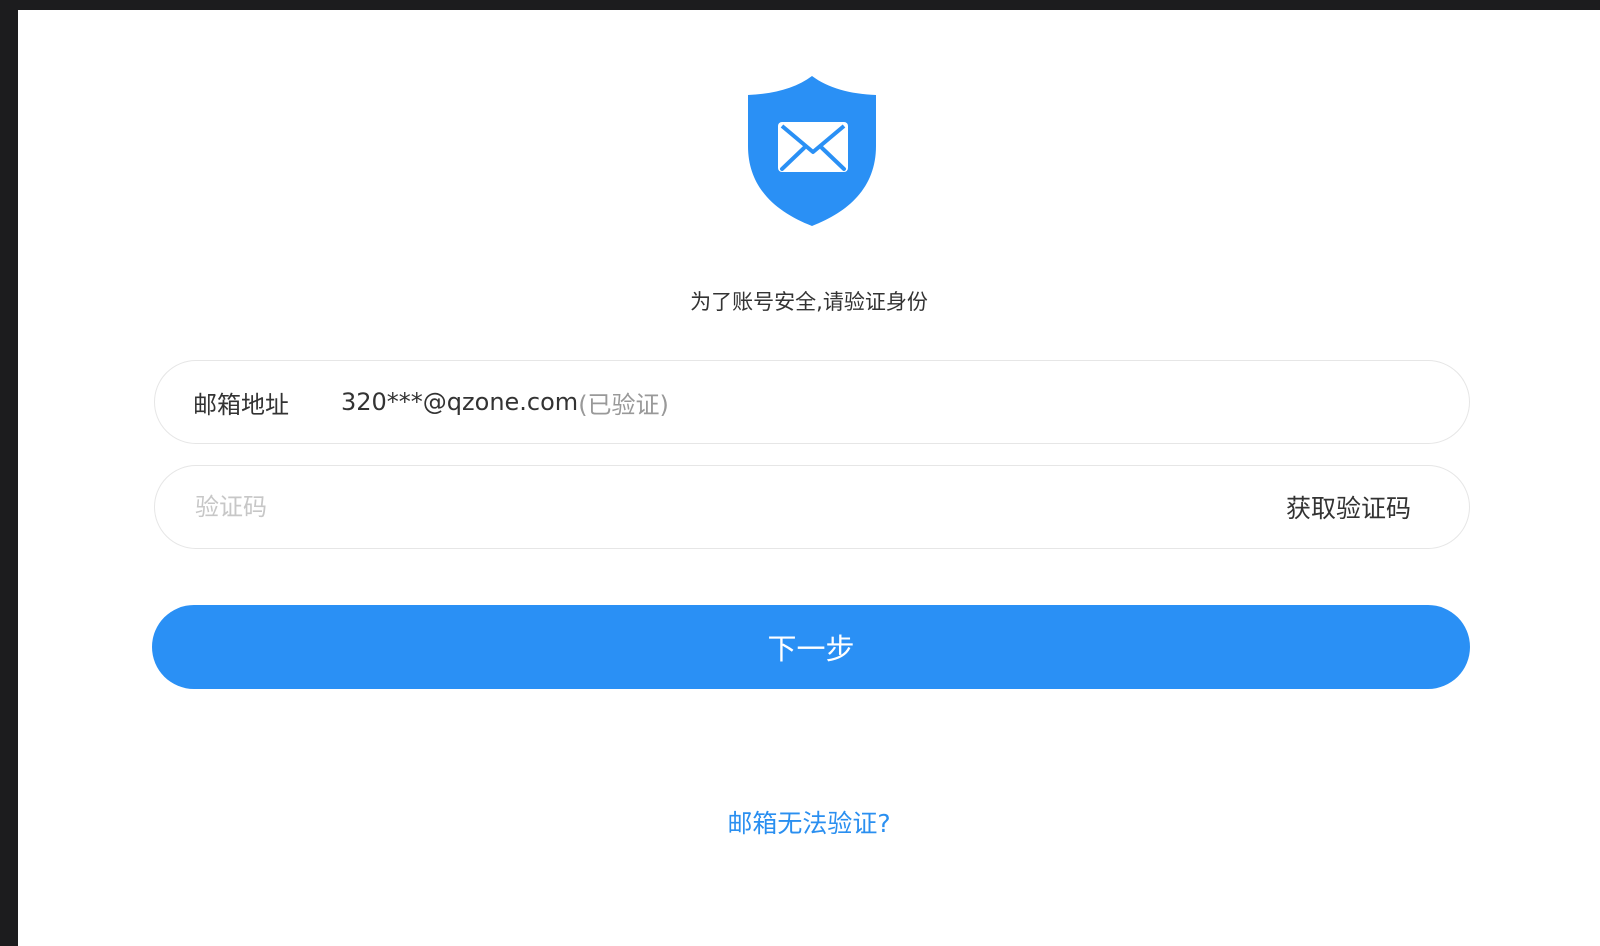  I want to click on email-label: 邮箱地址, so click(241, 404).